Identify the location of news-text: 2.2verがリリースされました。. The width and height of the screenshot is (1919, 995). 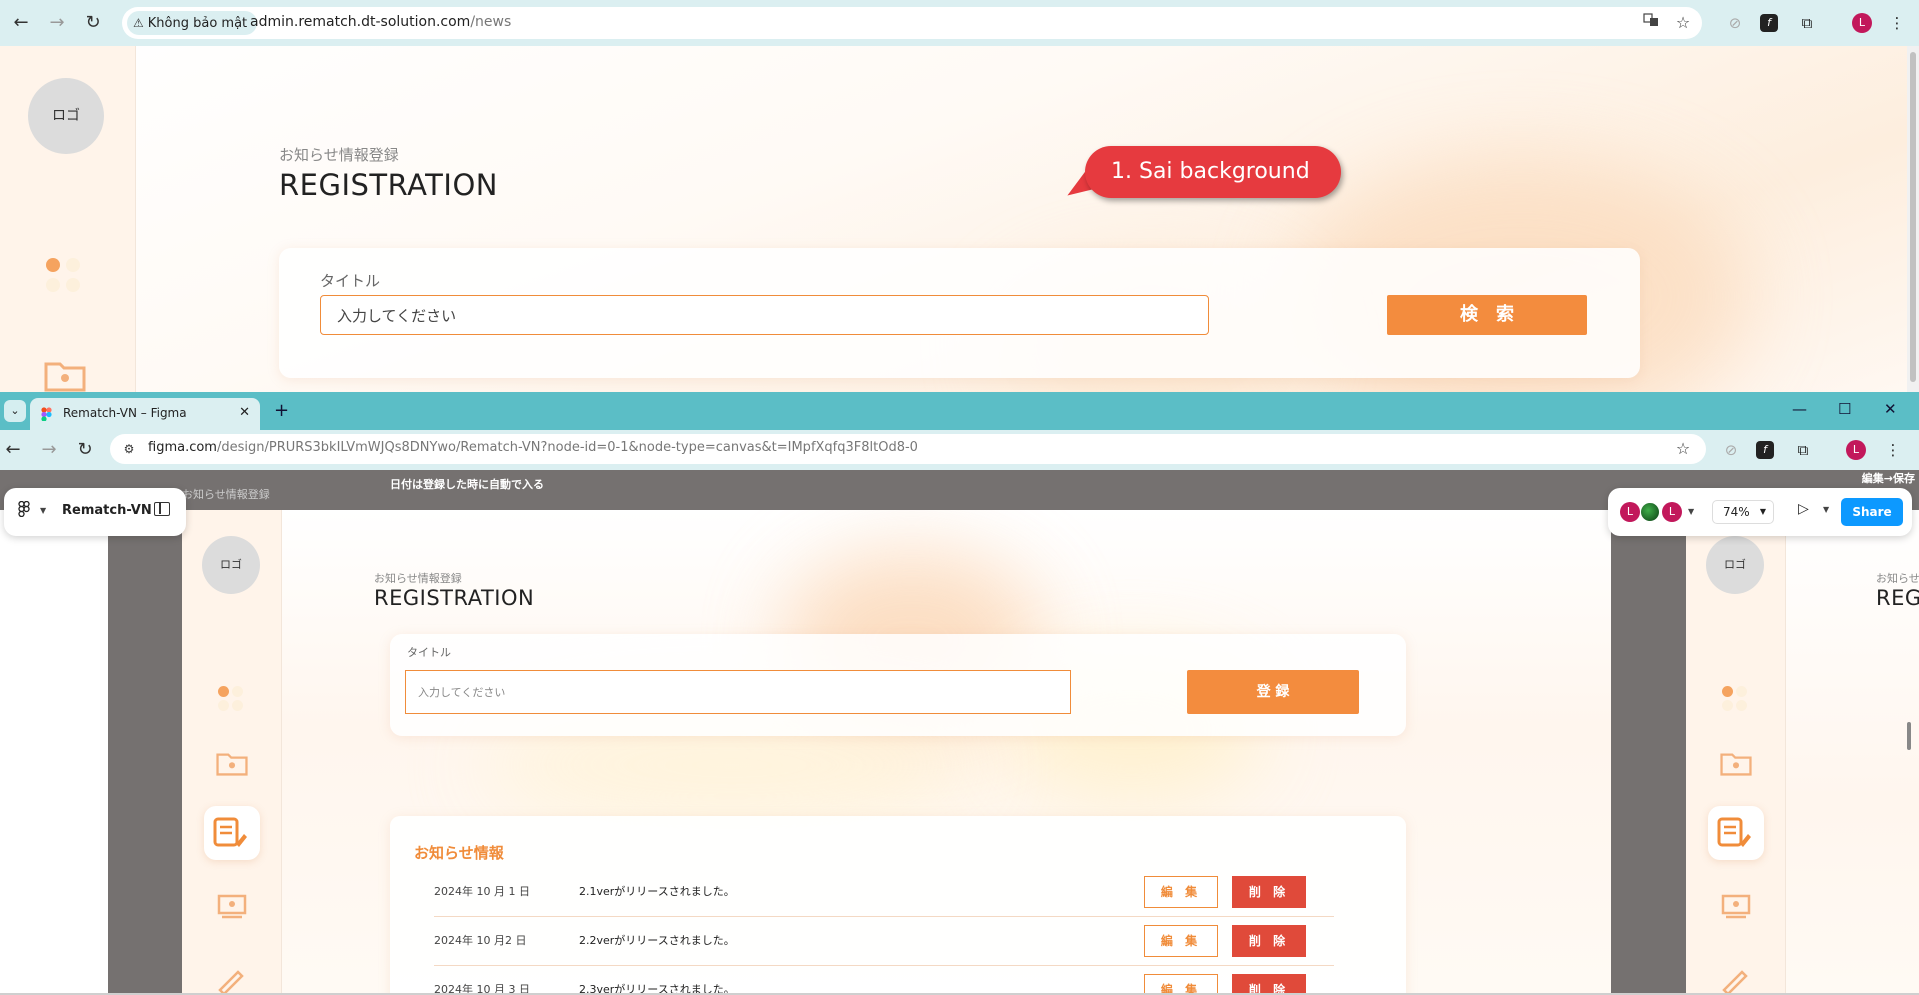
(657, 940).